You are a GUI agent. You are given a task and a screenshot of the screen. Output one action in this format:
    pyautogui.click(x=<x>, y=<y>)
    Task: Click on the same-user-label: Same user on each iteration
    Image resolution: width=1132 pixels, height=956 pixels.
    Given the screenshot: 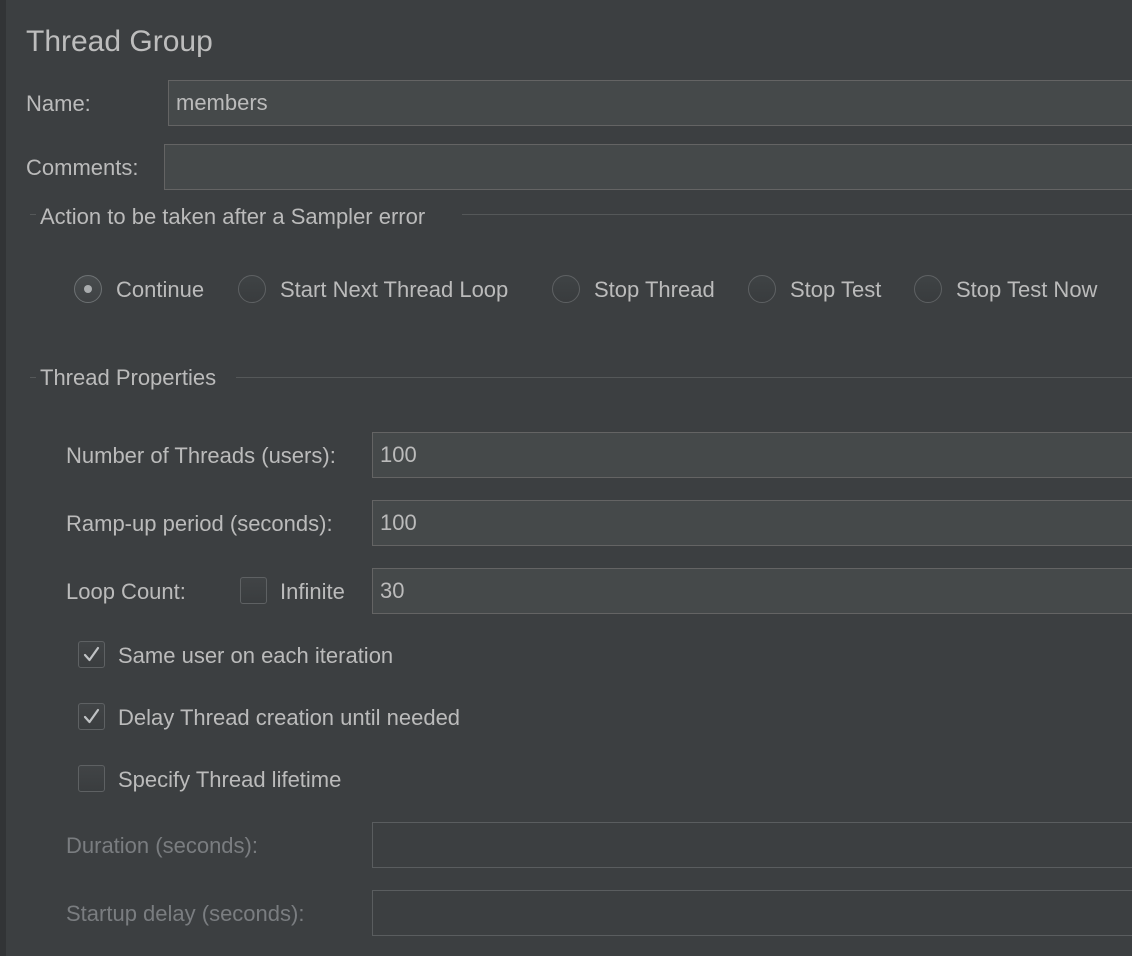 What is the action you would take?
    pyautogui.click(x=256, y=655)
    